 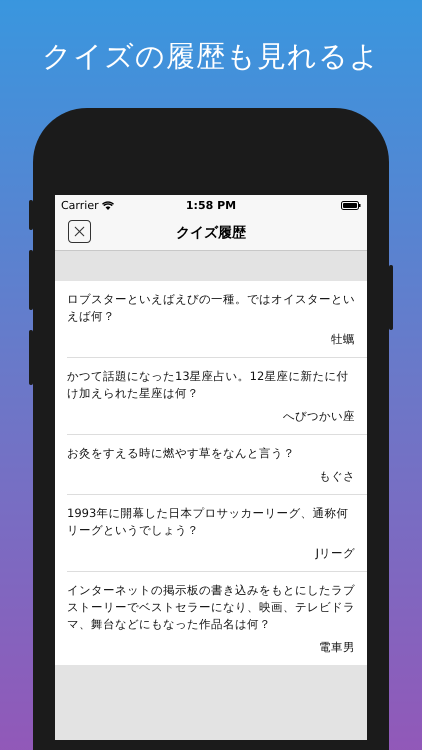 I want to click on battery-icon, so click(x=350, y=205).